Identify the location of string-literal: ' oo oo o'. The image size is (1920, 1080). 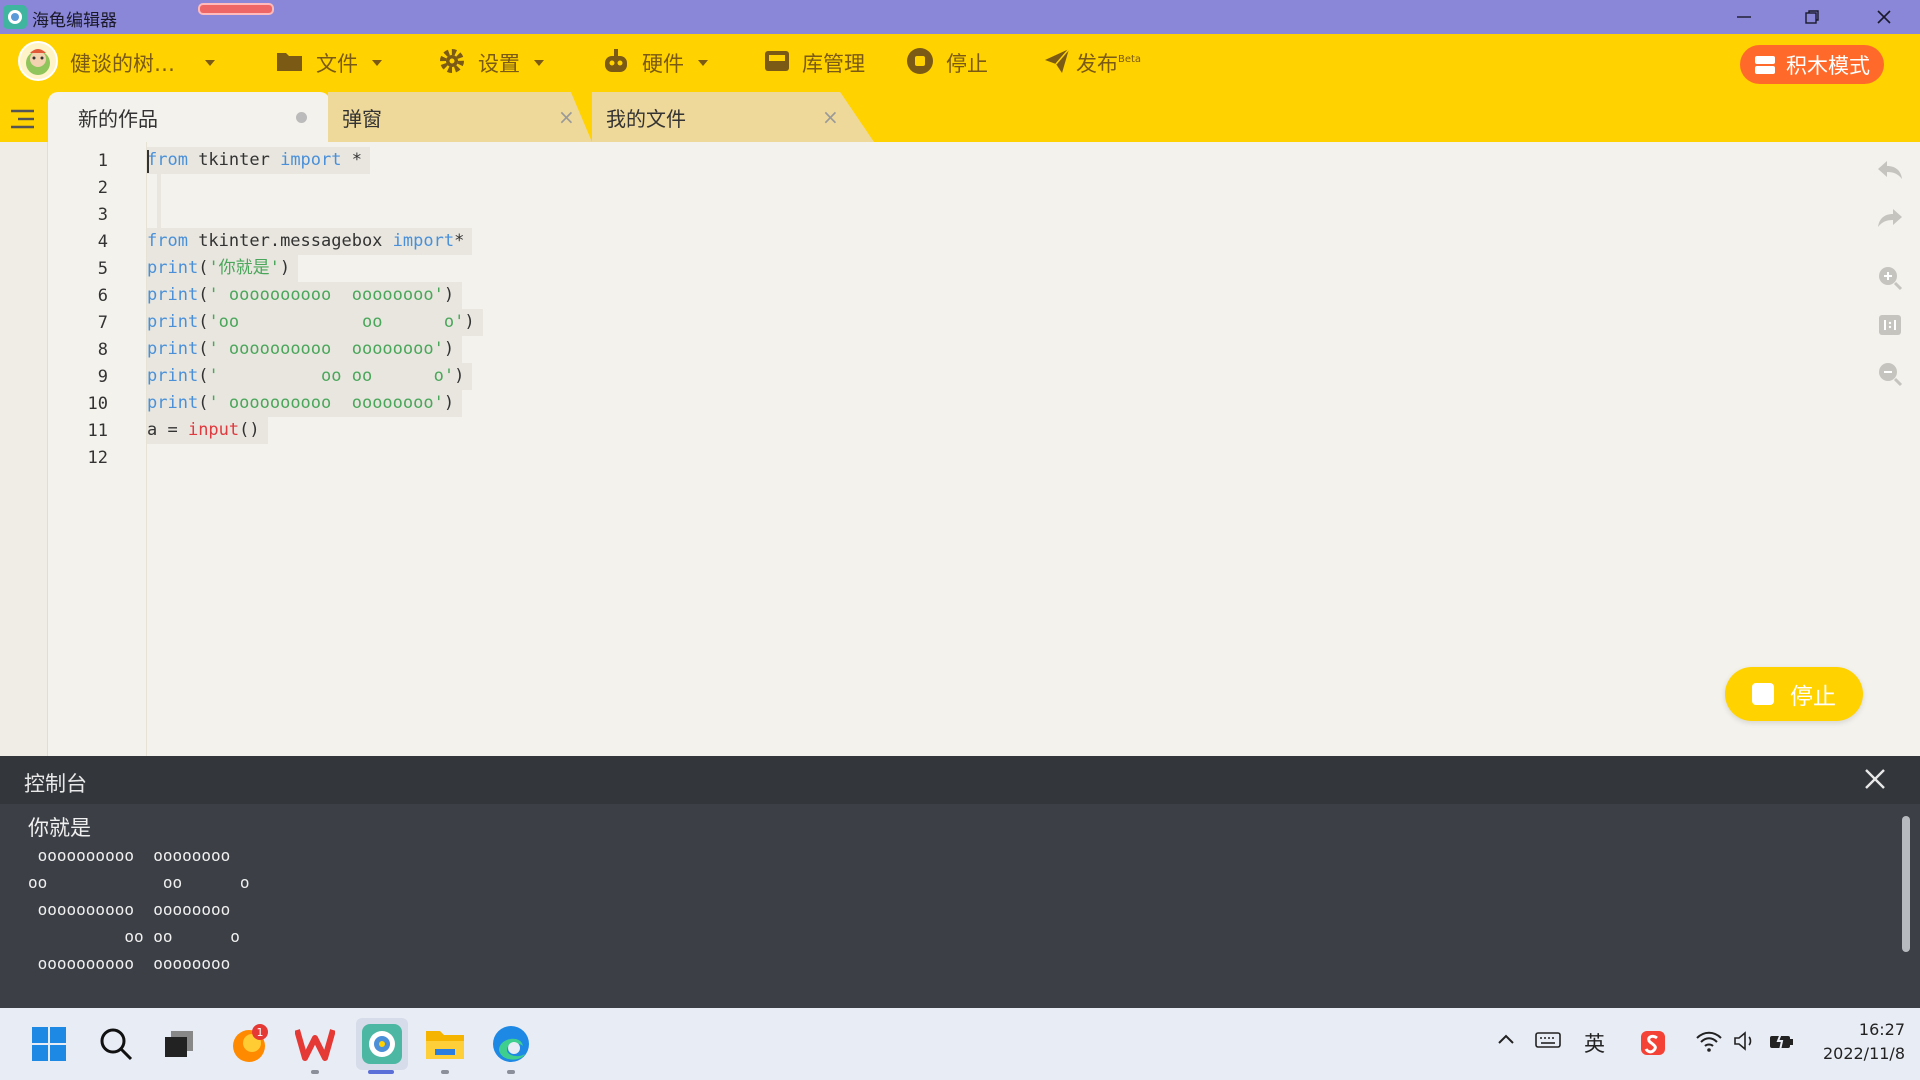
(331, 376).